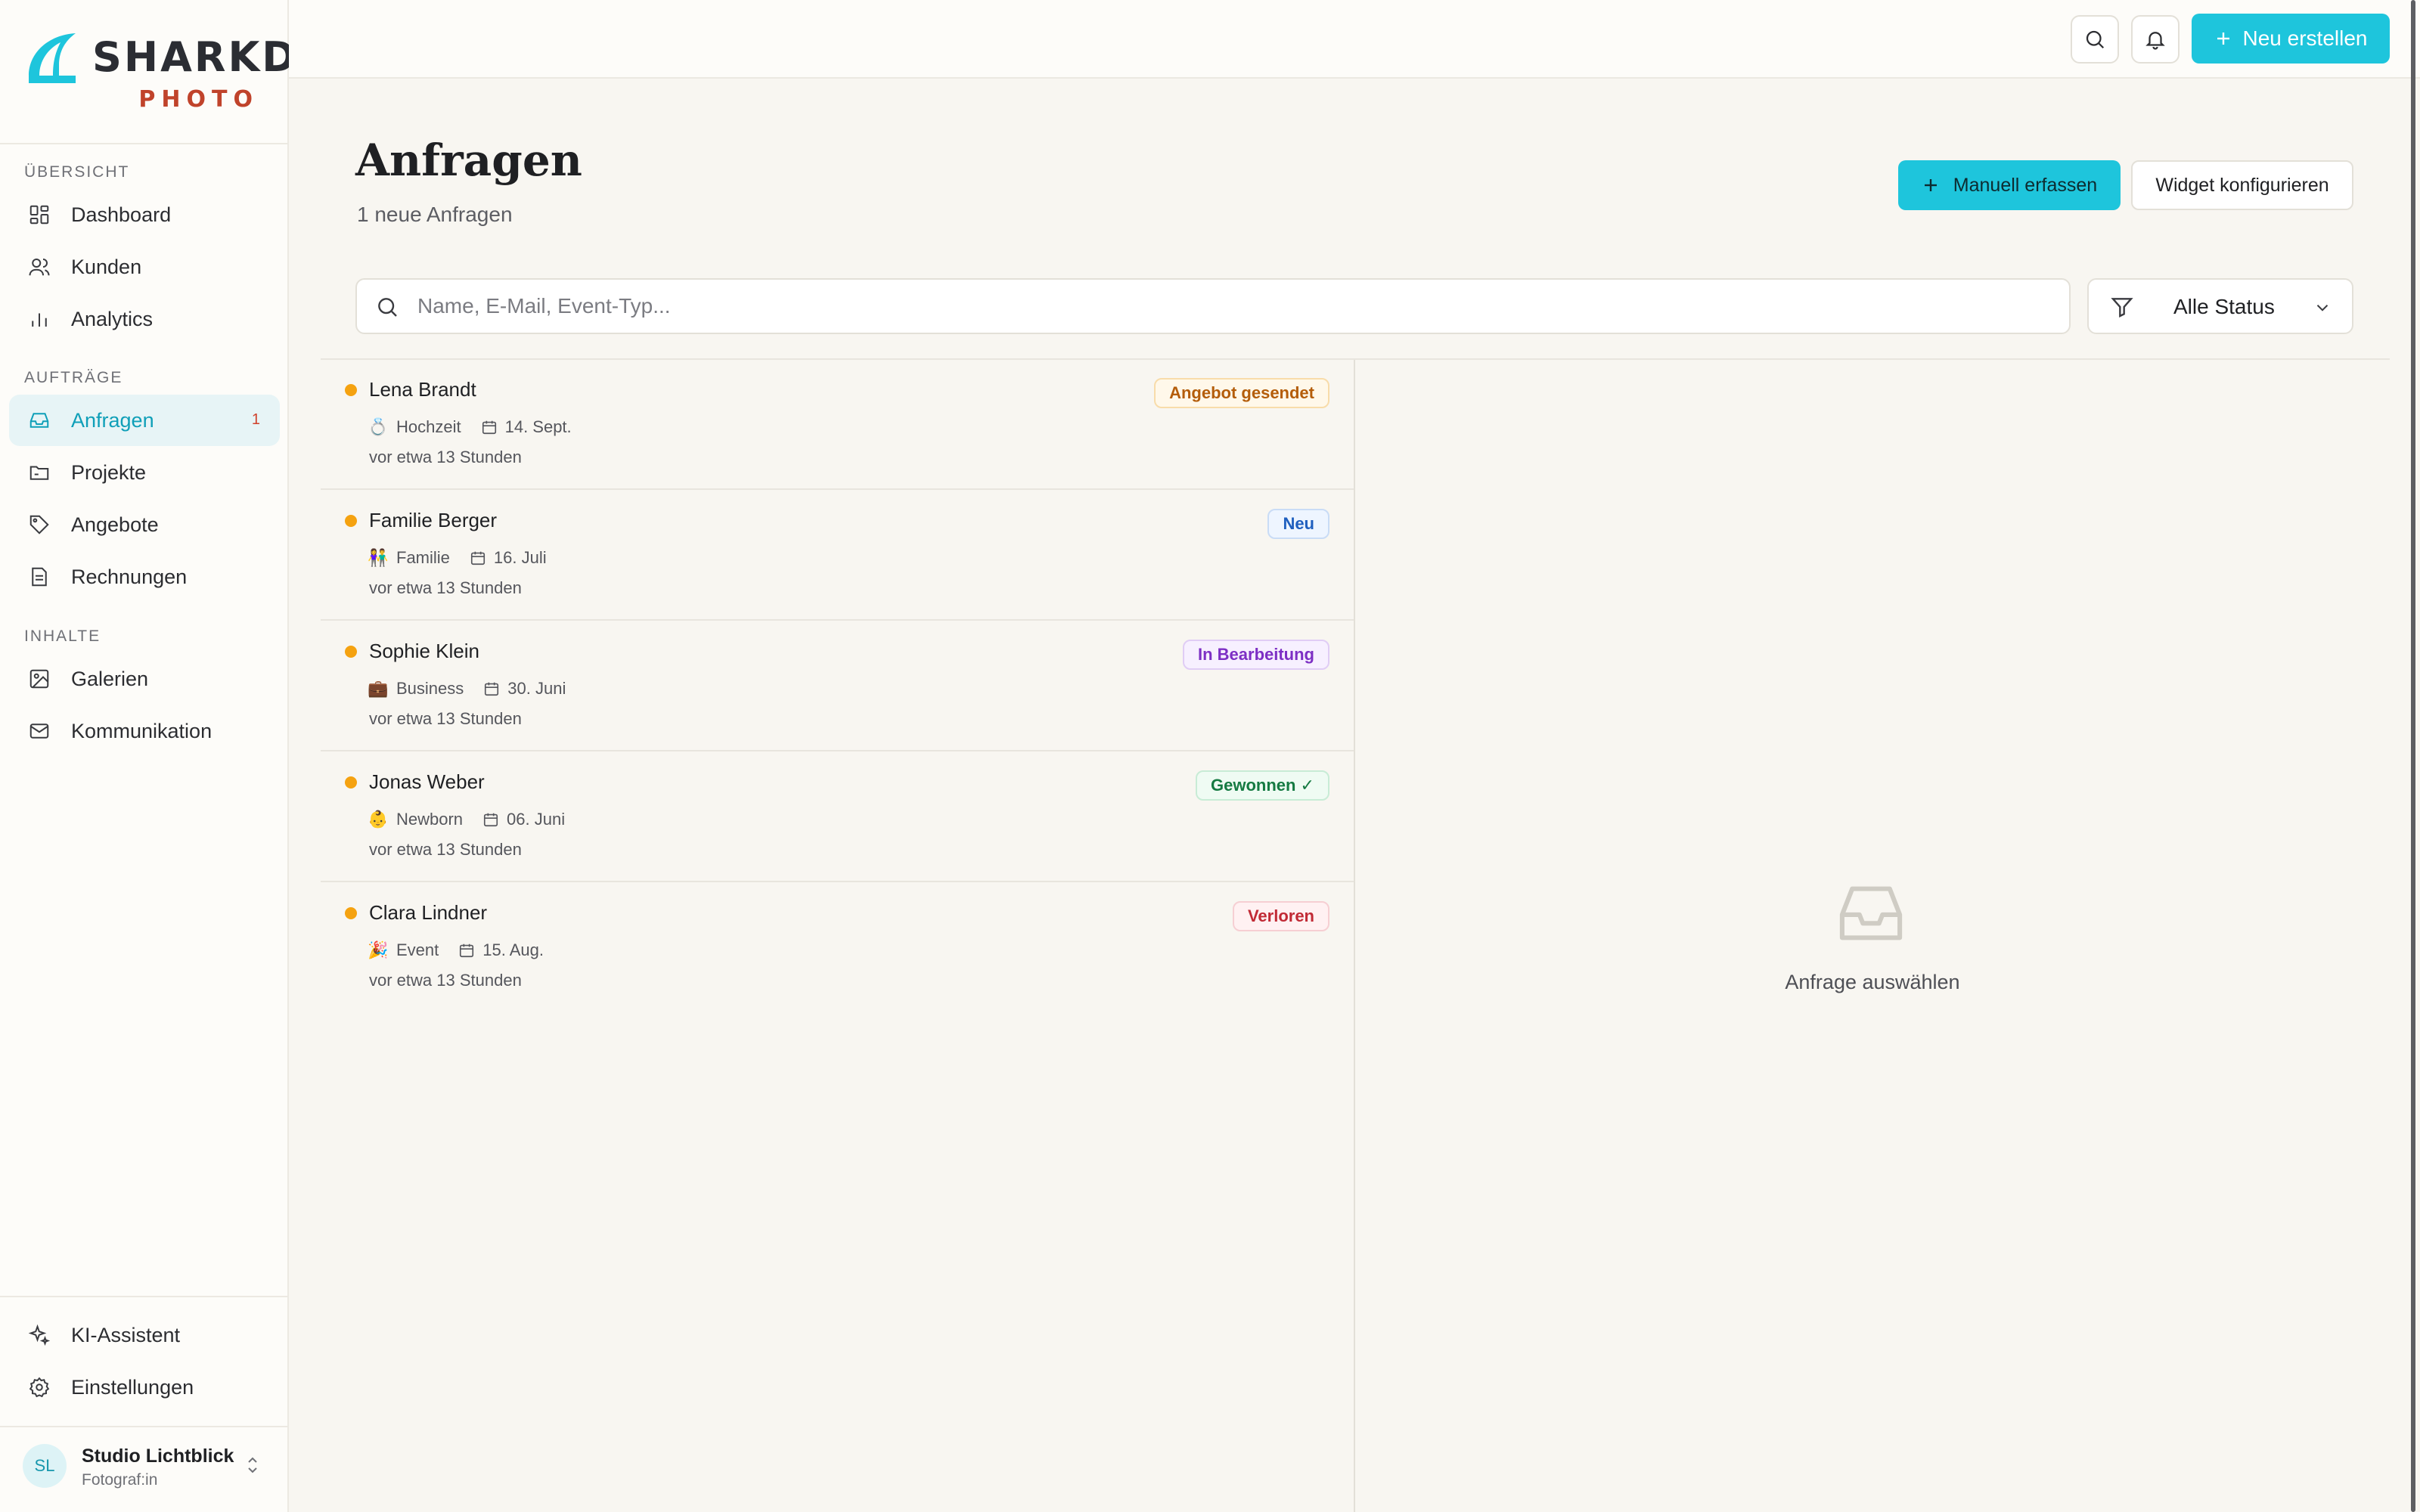 The height and width of the screenshot is (1512, 2420). What do you see at coordinates (1872, 982) in the screenshot?
I see `empty-state-text: Anfrage auswählen` at bounding box center [1872, 982].